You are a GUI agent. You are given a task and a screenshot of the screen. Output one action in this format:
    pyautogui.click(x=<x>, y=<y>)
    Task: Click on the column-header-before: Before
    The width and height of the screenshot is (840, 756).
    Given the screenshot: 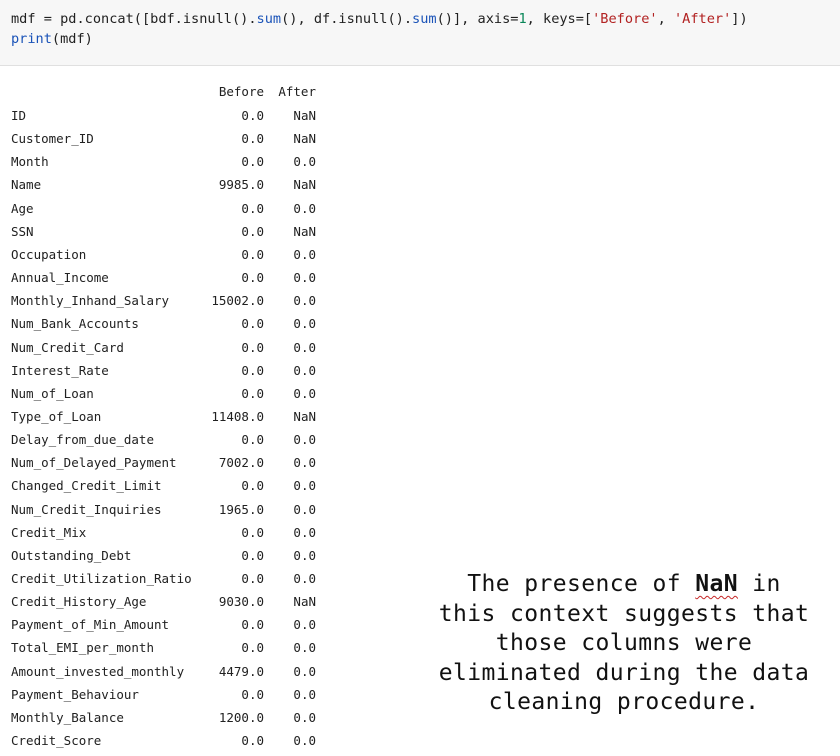 What is the action you would take?
    pyautogui.click(x=241, y=91)
    